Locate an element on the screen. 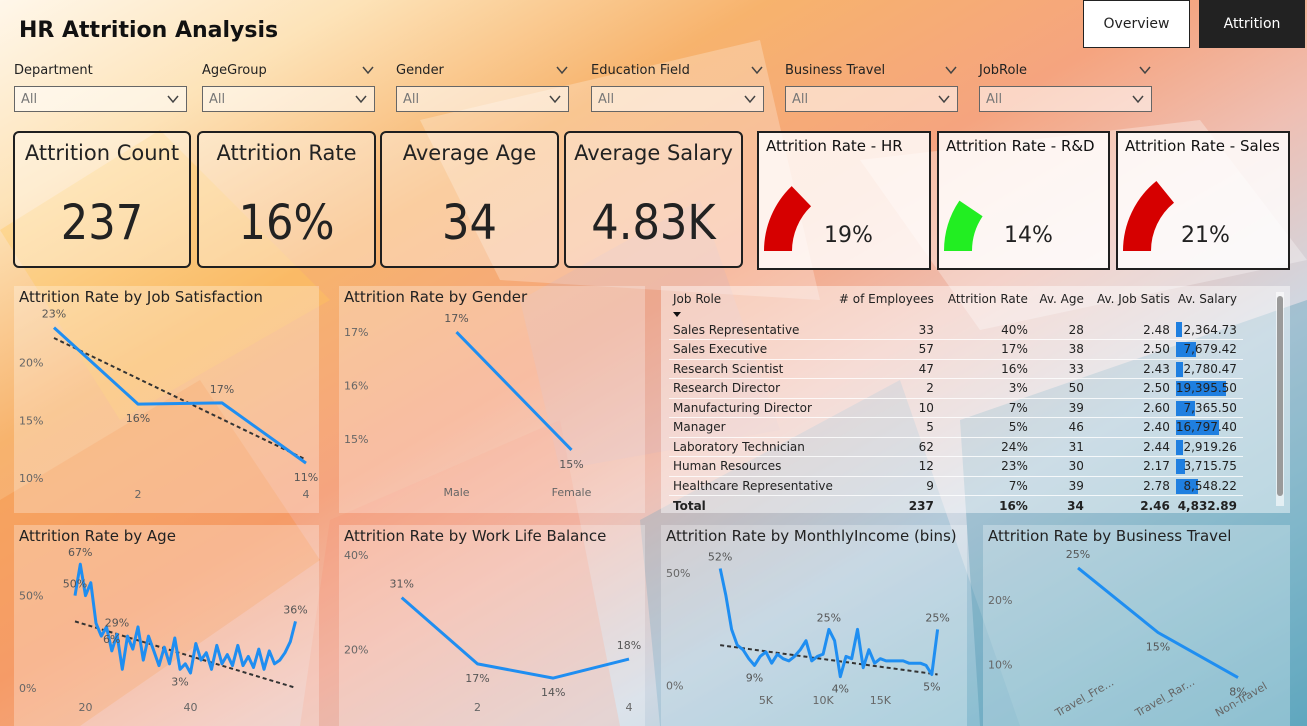  data-label: 36% is located at coordinates (295, 609).